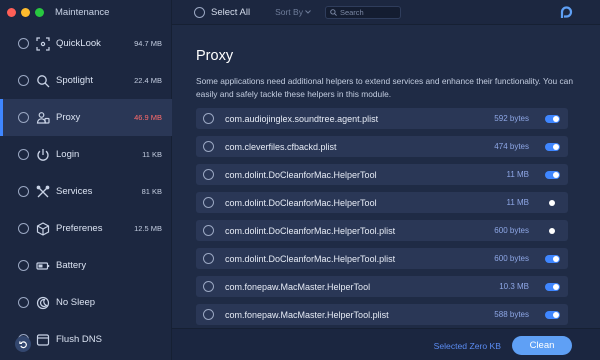  Describe the element at coordinates (511, 146) in the screenshot. I see `row-size: 474 bytes` at that location.